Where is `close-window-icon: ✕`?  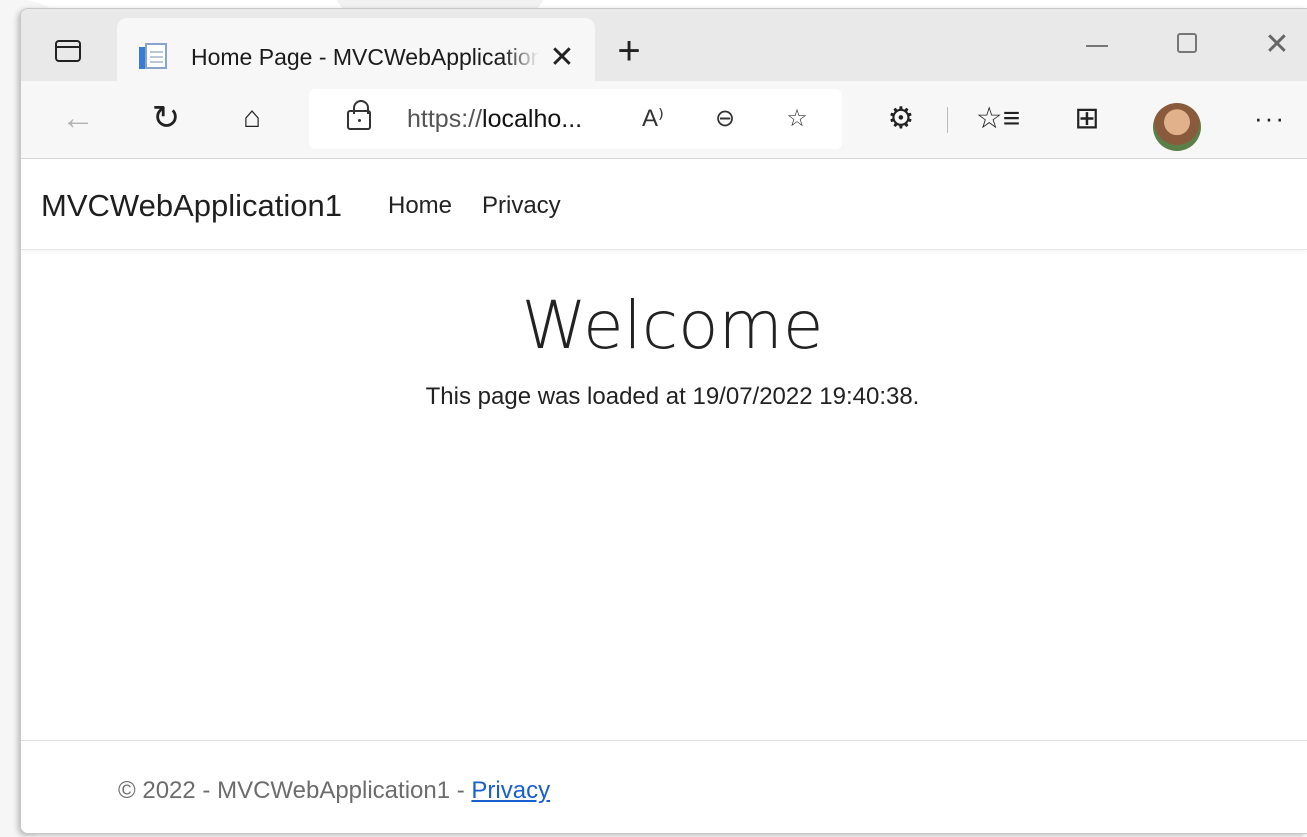
close-window-icon: ✕ is located at coordinates (1277, 45).